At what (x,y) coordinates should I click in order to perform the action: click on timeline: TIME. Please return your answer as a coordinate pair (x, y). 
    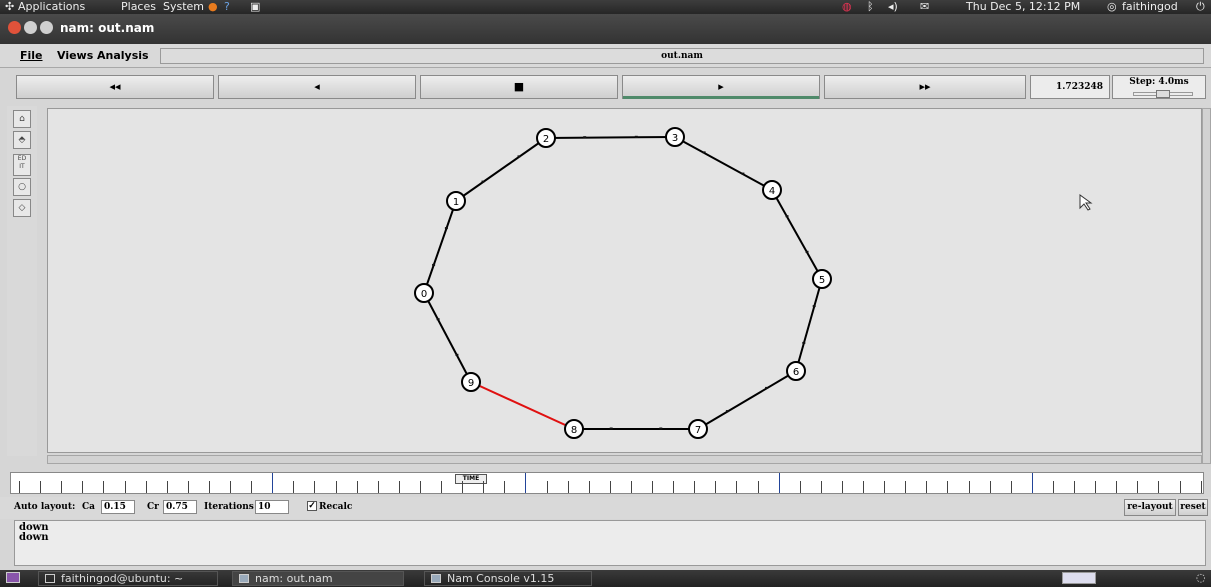
    Looking at the image, I should click on (607, 483).